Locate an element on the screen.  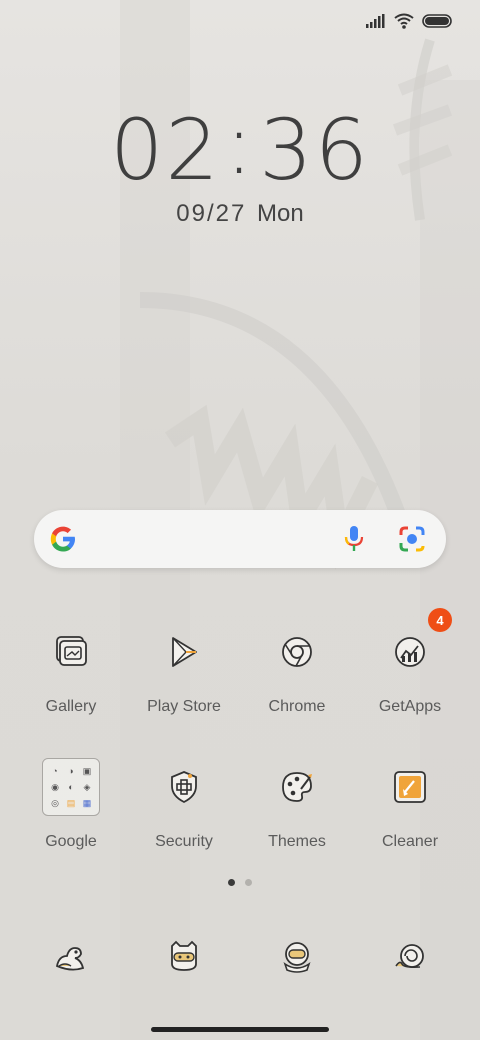
play-store-icon is located at coordinates (184, 652).